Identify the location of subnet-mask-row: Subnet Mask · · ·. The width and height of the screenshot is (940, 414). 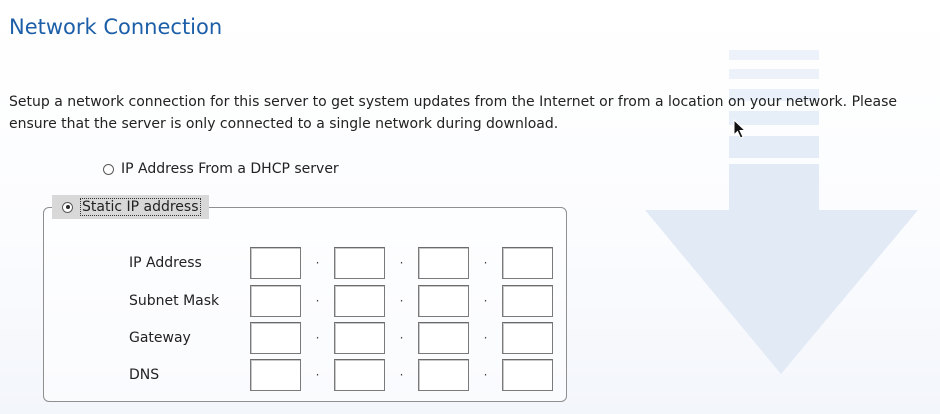
(341, 301).